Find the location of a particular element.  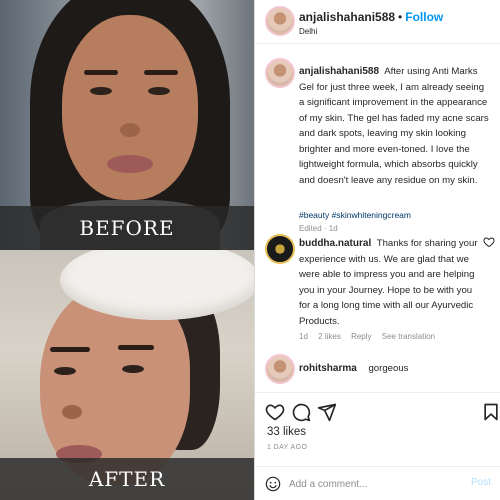

reply-likes: 2 likes is located at coordinates (329, 336).